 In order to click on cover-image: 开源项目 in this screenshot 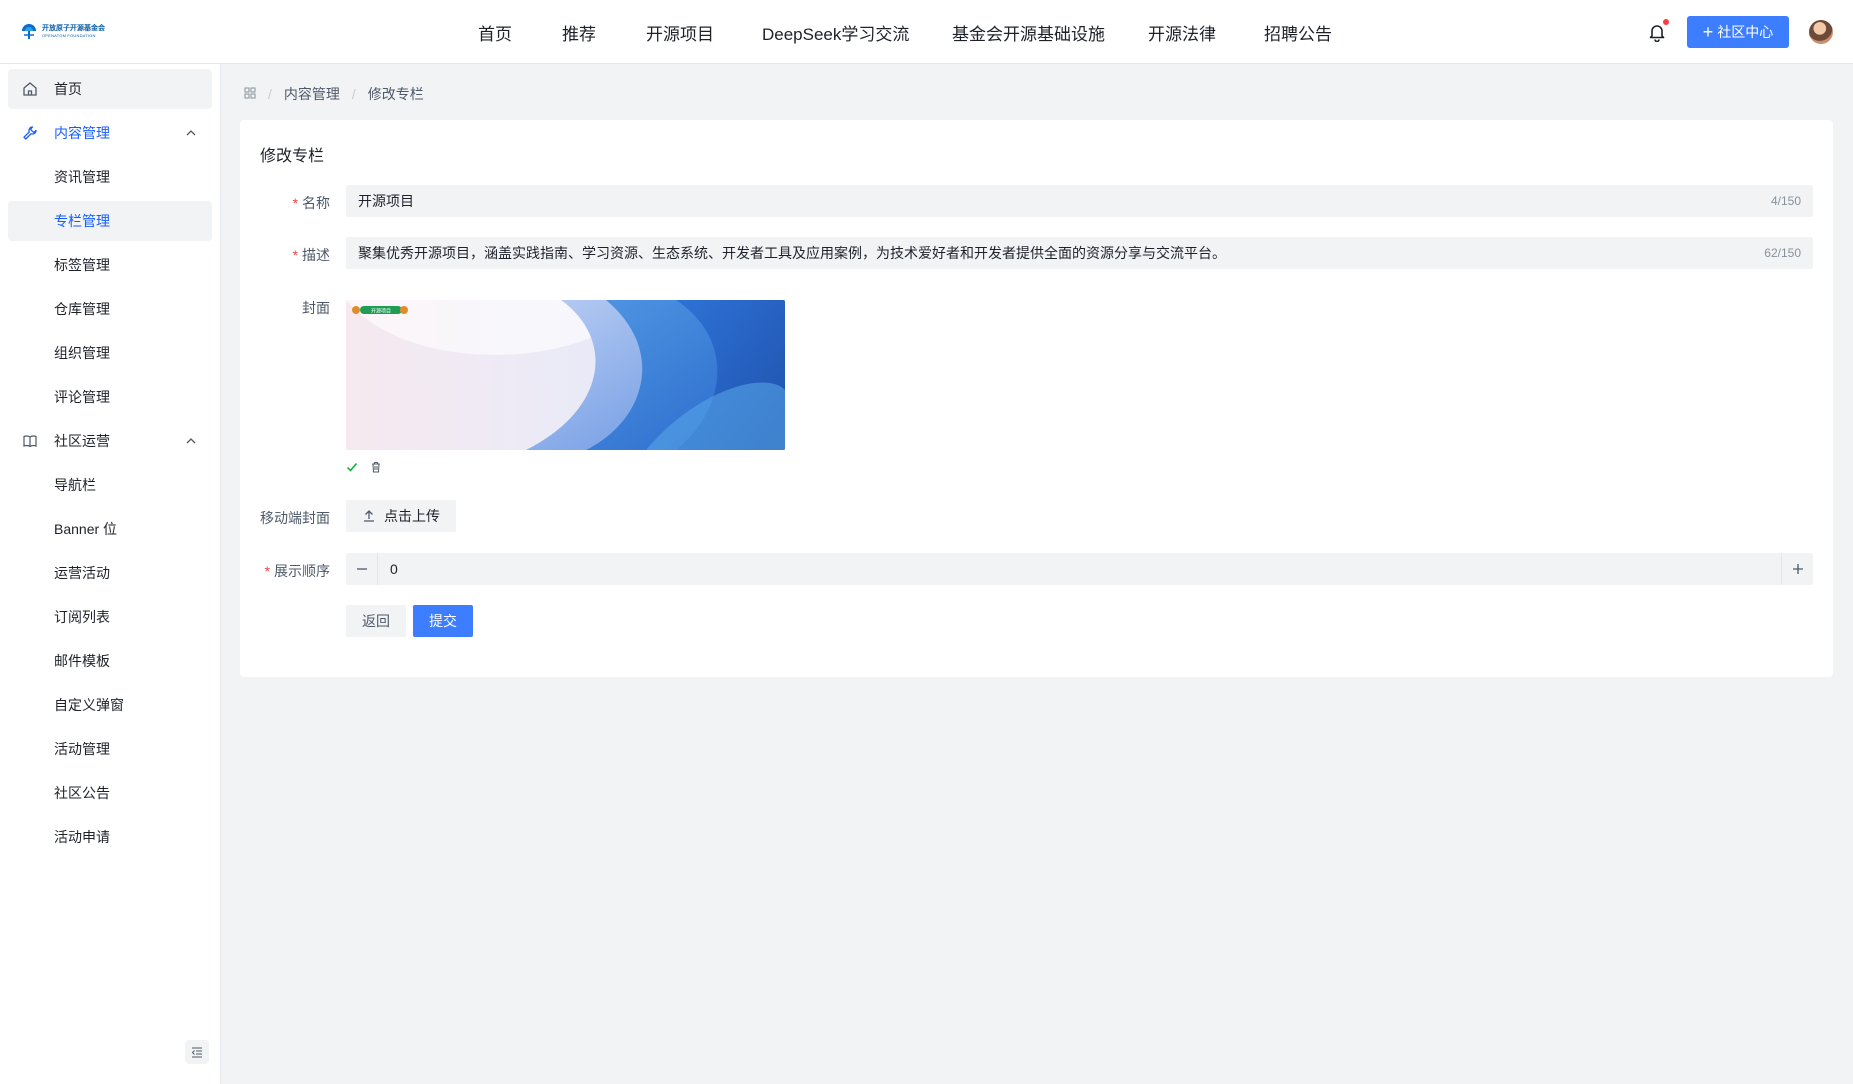, I will do `click(565, 375)`.